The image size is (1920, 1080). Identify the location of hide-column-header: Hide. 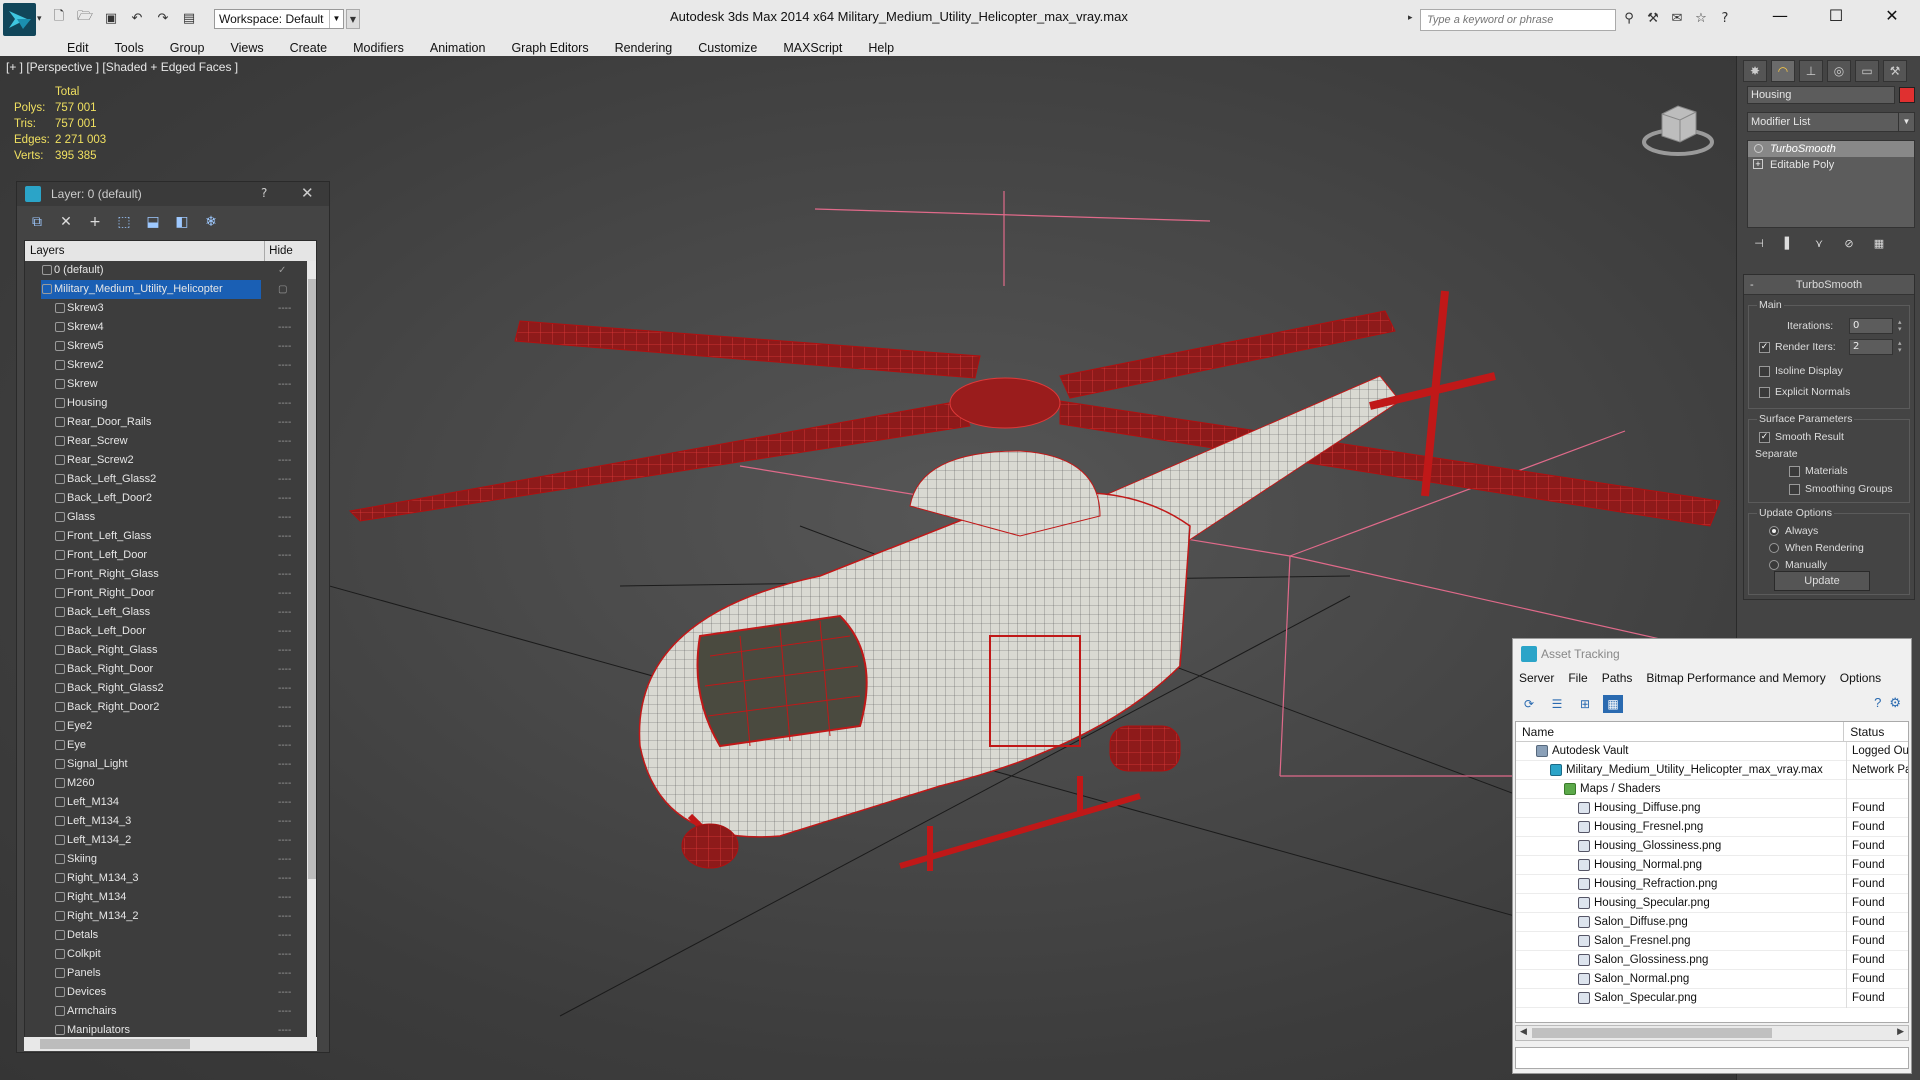
(281, 251).